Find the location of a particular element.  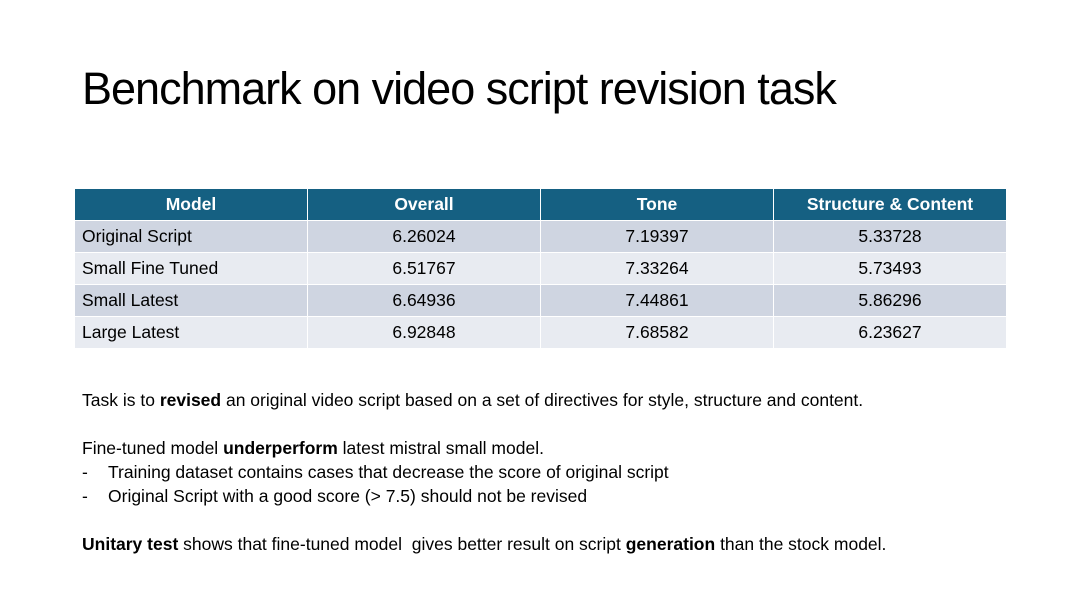

header-model: Model is located at coordinates (191, 204).